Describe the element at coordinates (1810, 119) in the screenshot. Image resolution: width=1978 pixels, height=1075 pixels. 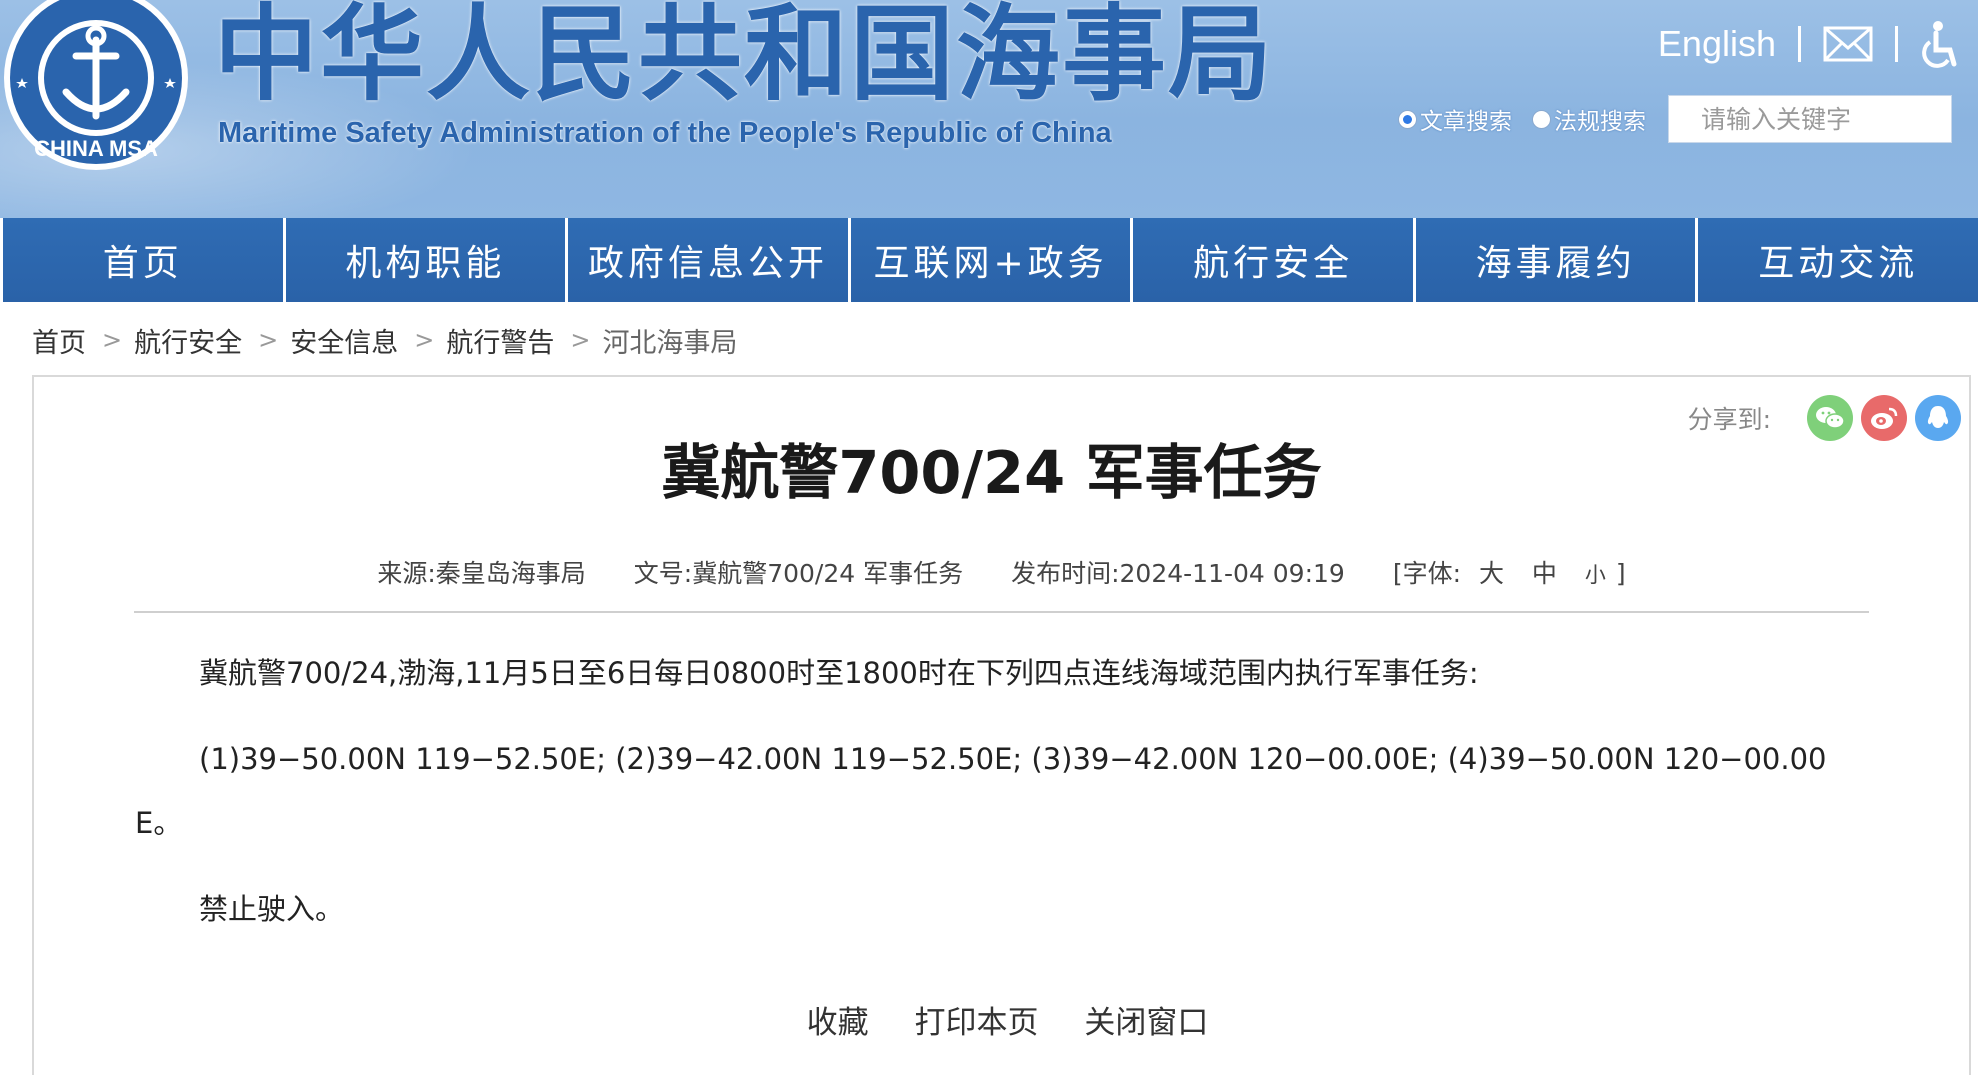
I see `search-input` at that location.